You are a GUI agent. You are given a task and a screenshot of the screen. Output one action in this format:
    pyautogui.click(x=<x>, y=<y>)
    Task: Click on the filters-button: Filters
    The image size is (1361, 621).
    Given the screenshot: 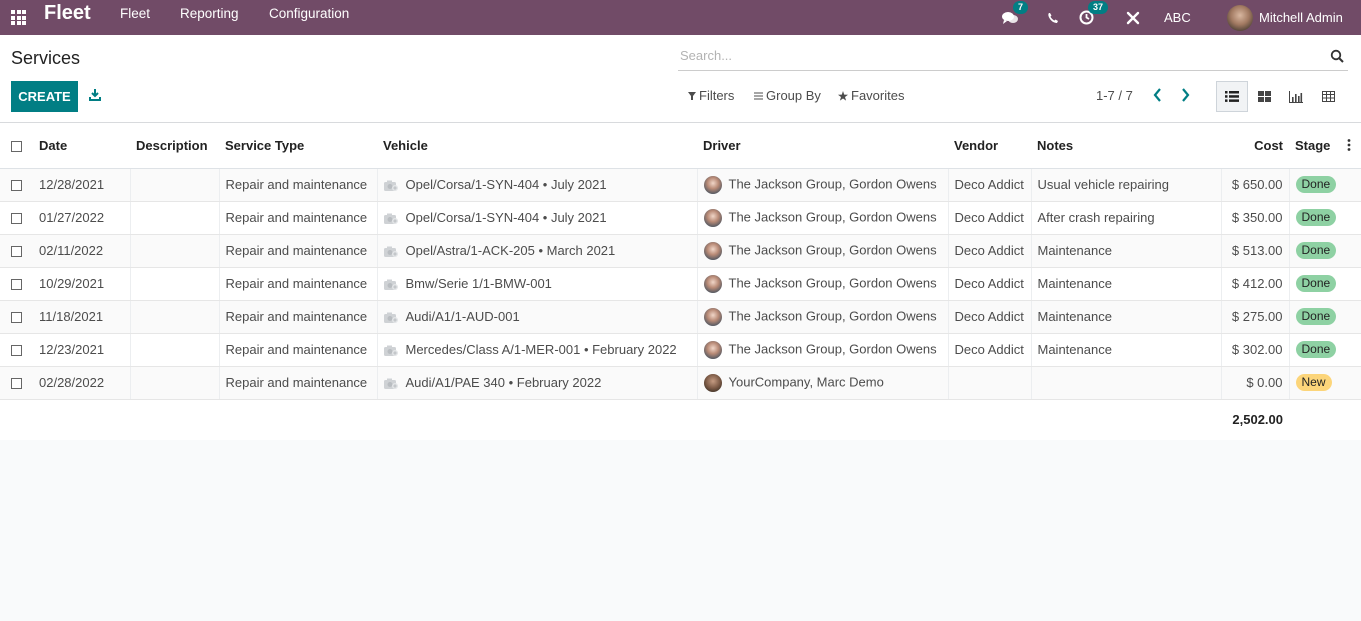 What is the action you would take?
    pyautogui.click(x=711, y=95)
    